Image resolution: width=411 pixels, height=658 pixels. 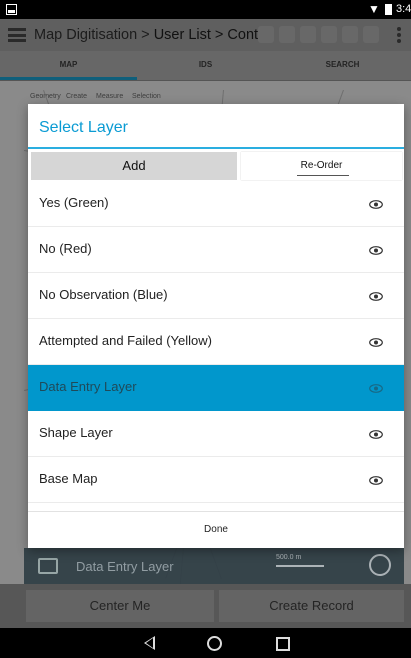 What do you see at coordinates (374, 9) in the screenshot?
I see `wifi-icon: ▼` at bounding box center [374, 9].